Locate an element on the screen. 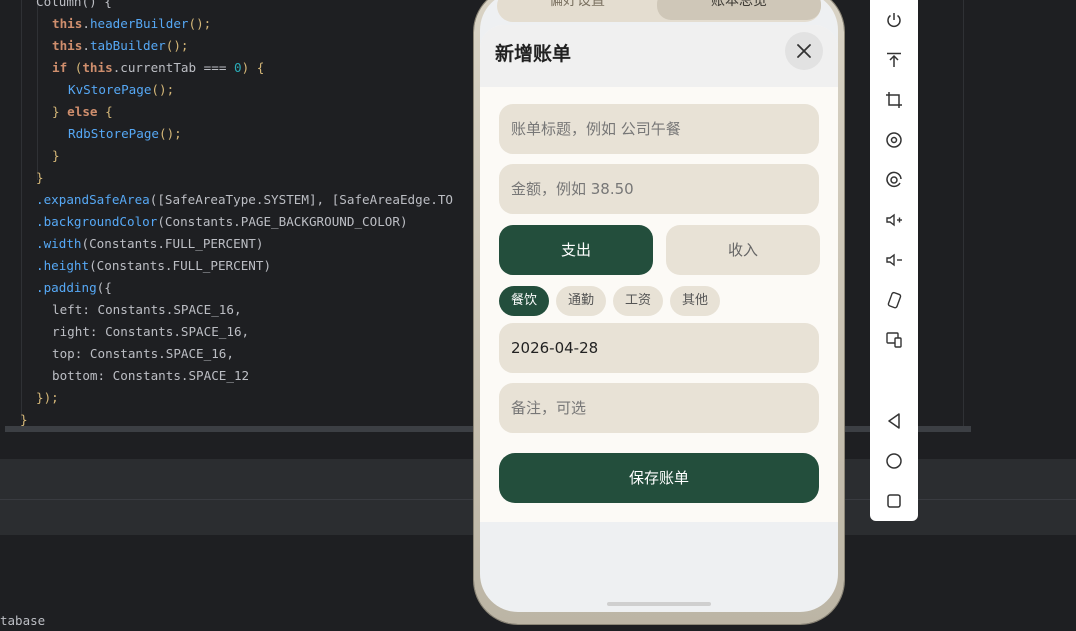 The height and width of the screenshot is (631, 1076). back-icon is located at coordinates (894, 421).